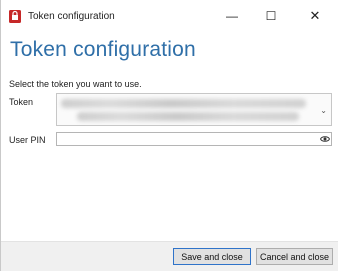  What do you see at coordinates (294, 256) in the screenshot?
I see `cancel-and-close-button: Cancel and close` at bounding box center [294, 256].